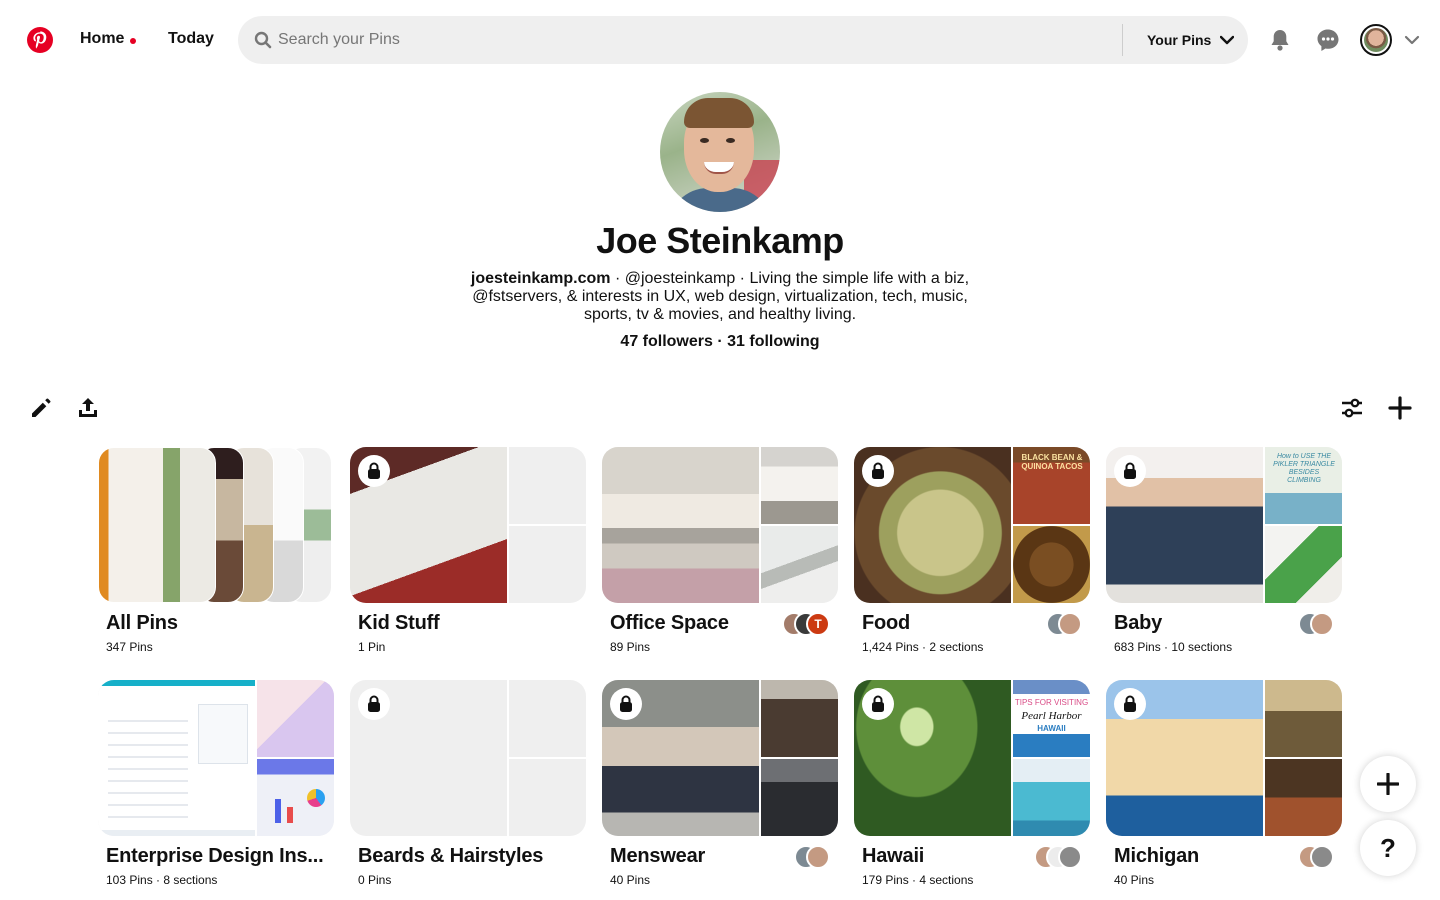 The image size is (1440, 900). What do you see at coordinates (40, 40) in the screenshot?
I see `pinterest-logo-icon` at bounding box center [40, 40].